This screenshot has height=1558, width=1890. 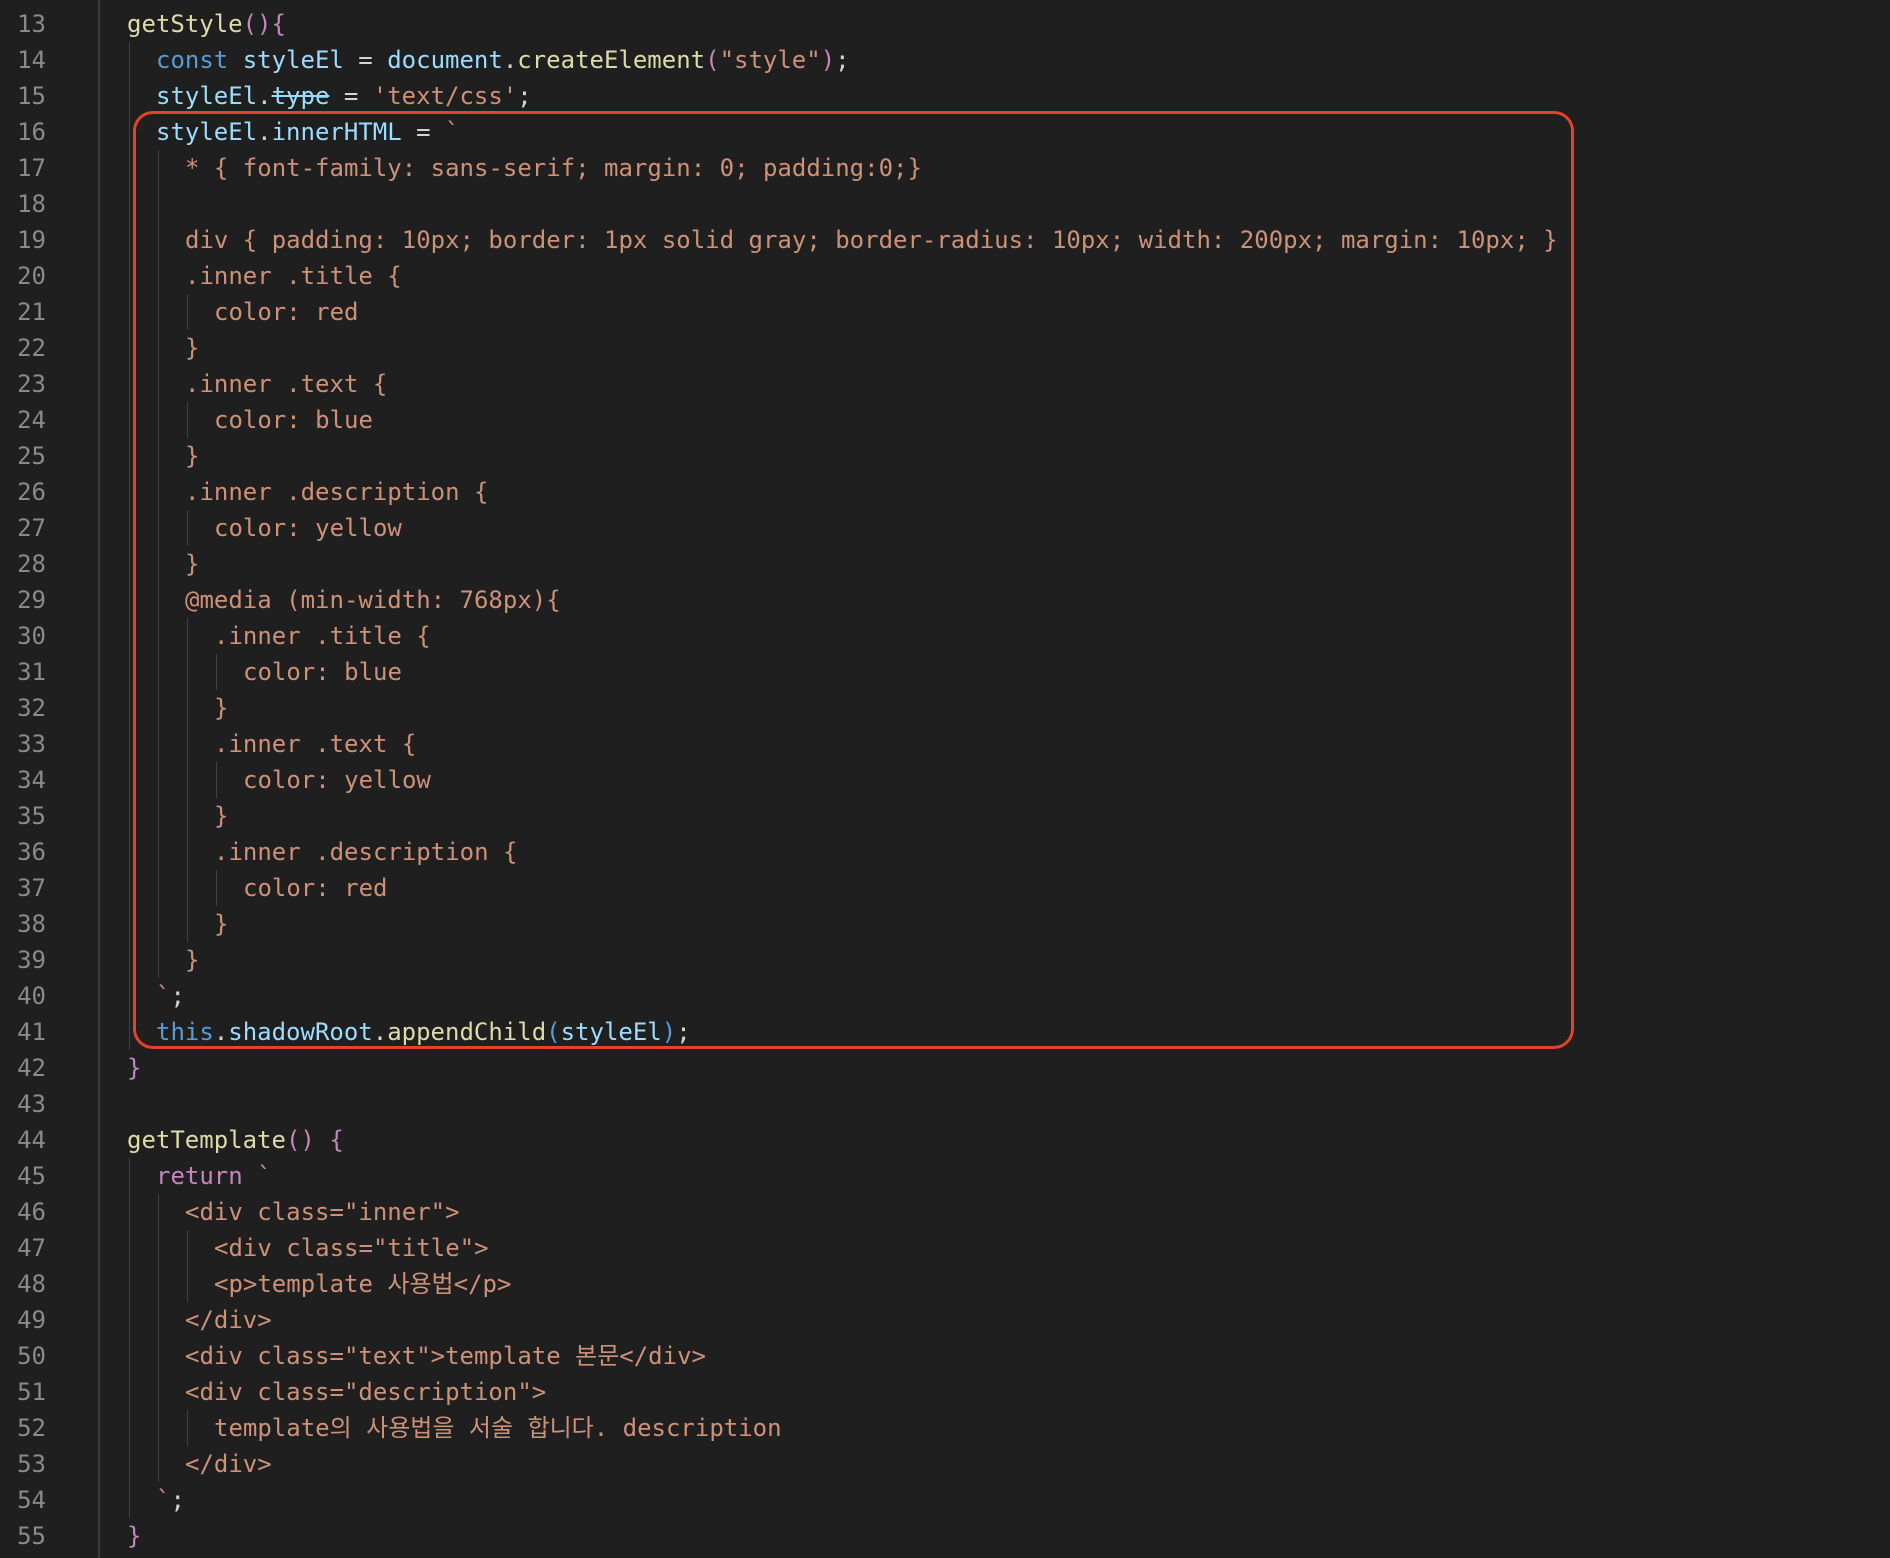 What do you see at coordinates (712, 60) in the screenshot?
I see `code-token: (` at bounding box center [712, 60].